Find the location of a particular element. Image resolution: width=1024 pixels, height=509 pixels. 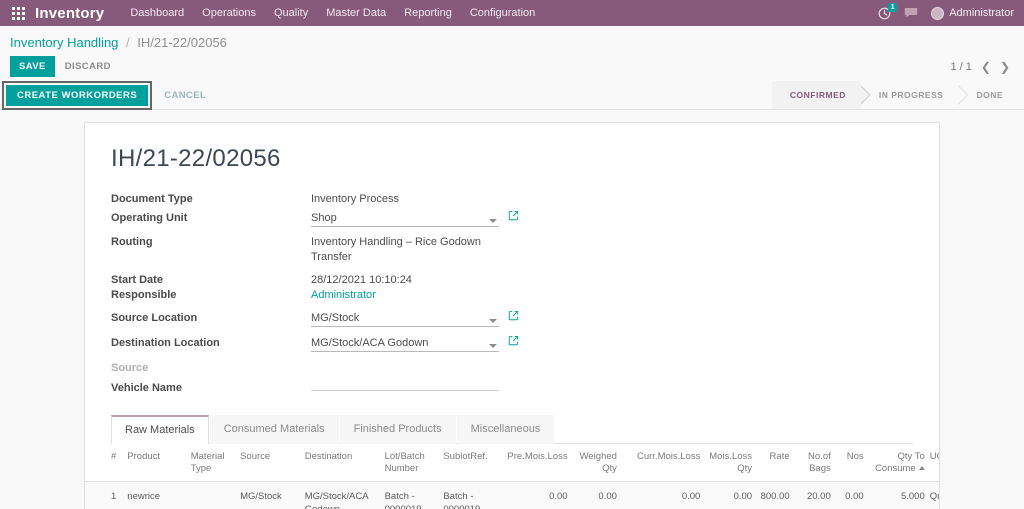

col-destination: Destination is located at coordinates (344, 463).